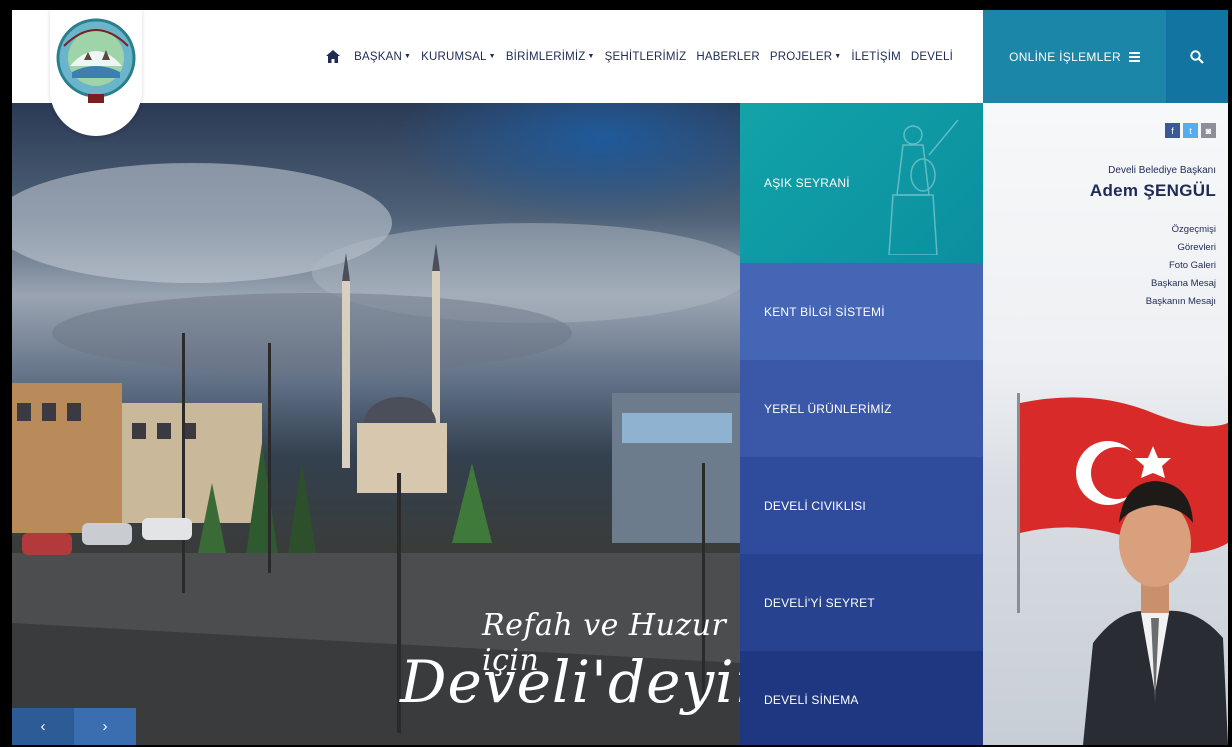 The width and height of the screenshot is (1232, 747). What do you see at coordinates (1208, 130) in the screenshot?
I see `instagram-icon: ◙` at bounding box center [1208, 130].